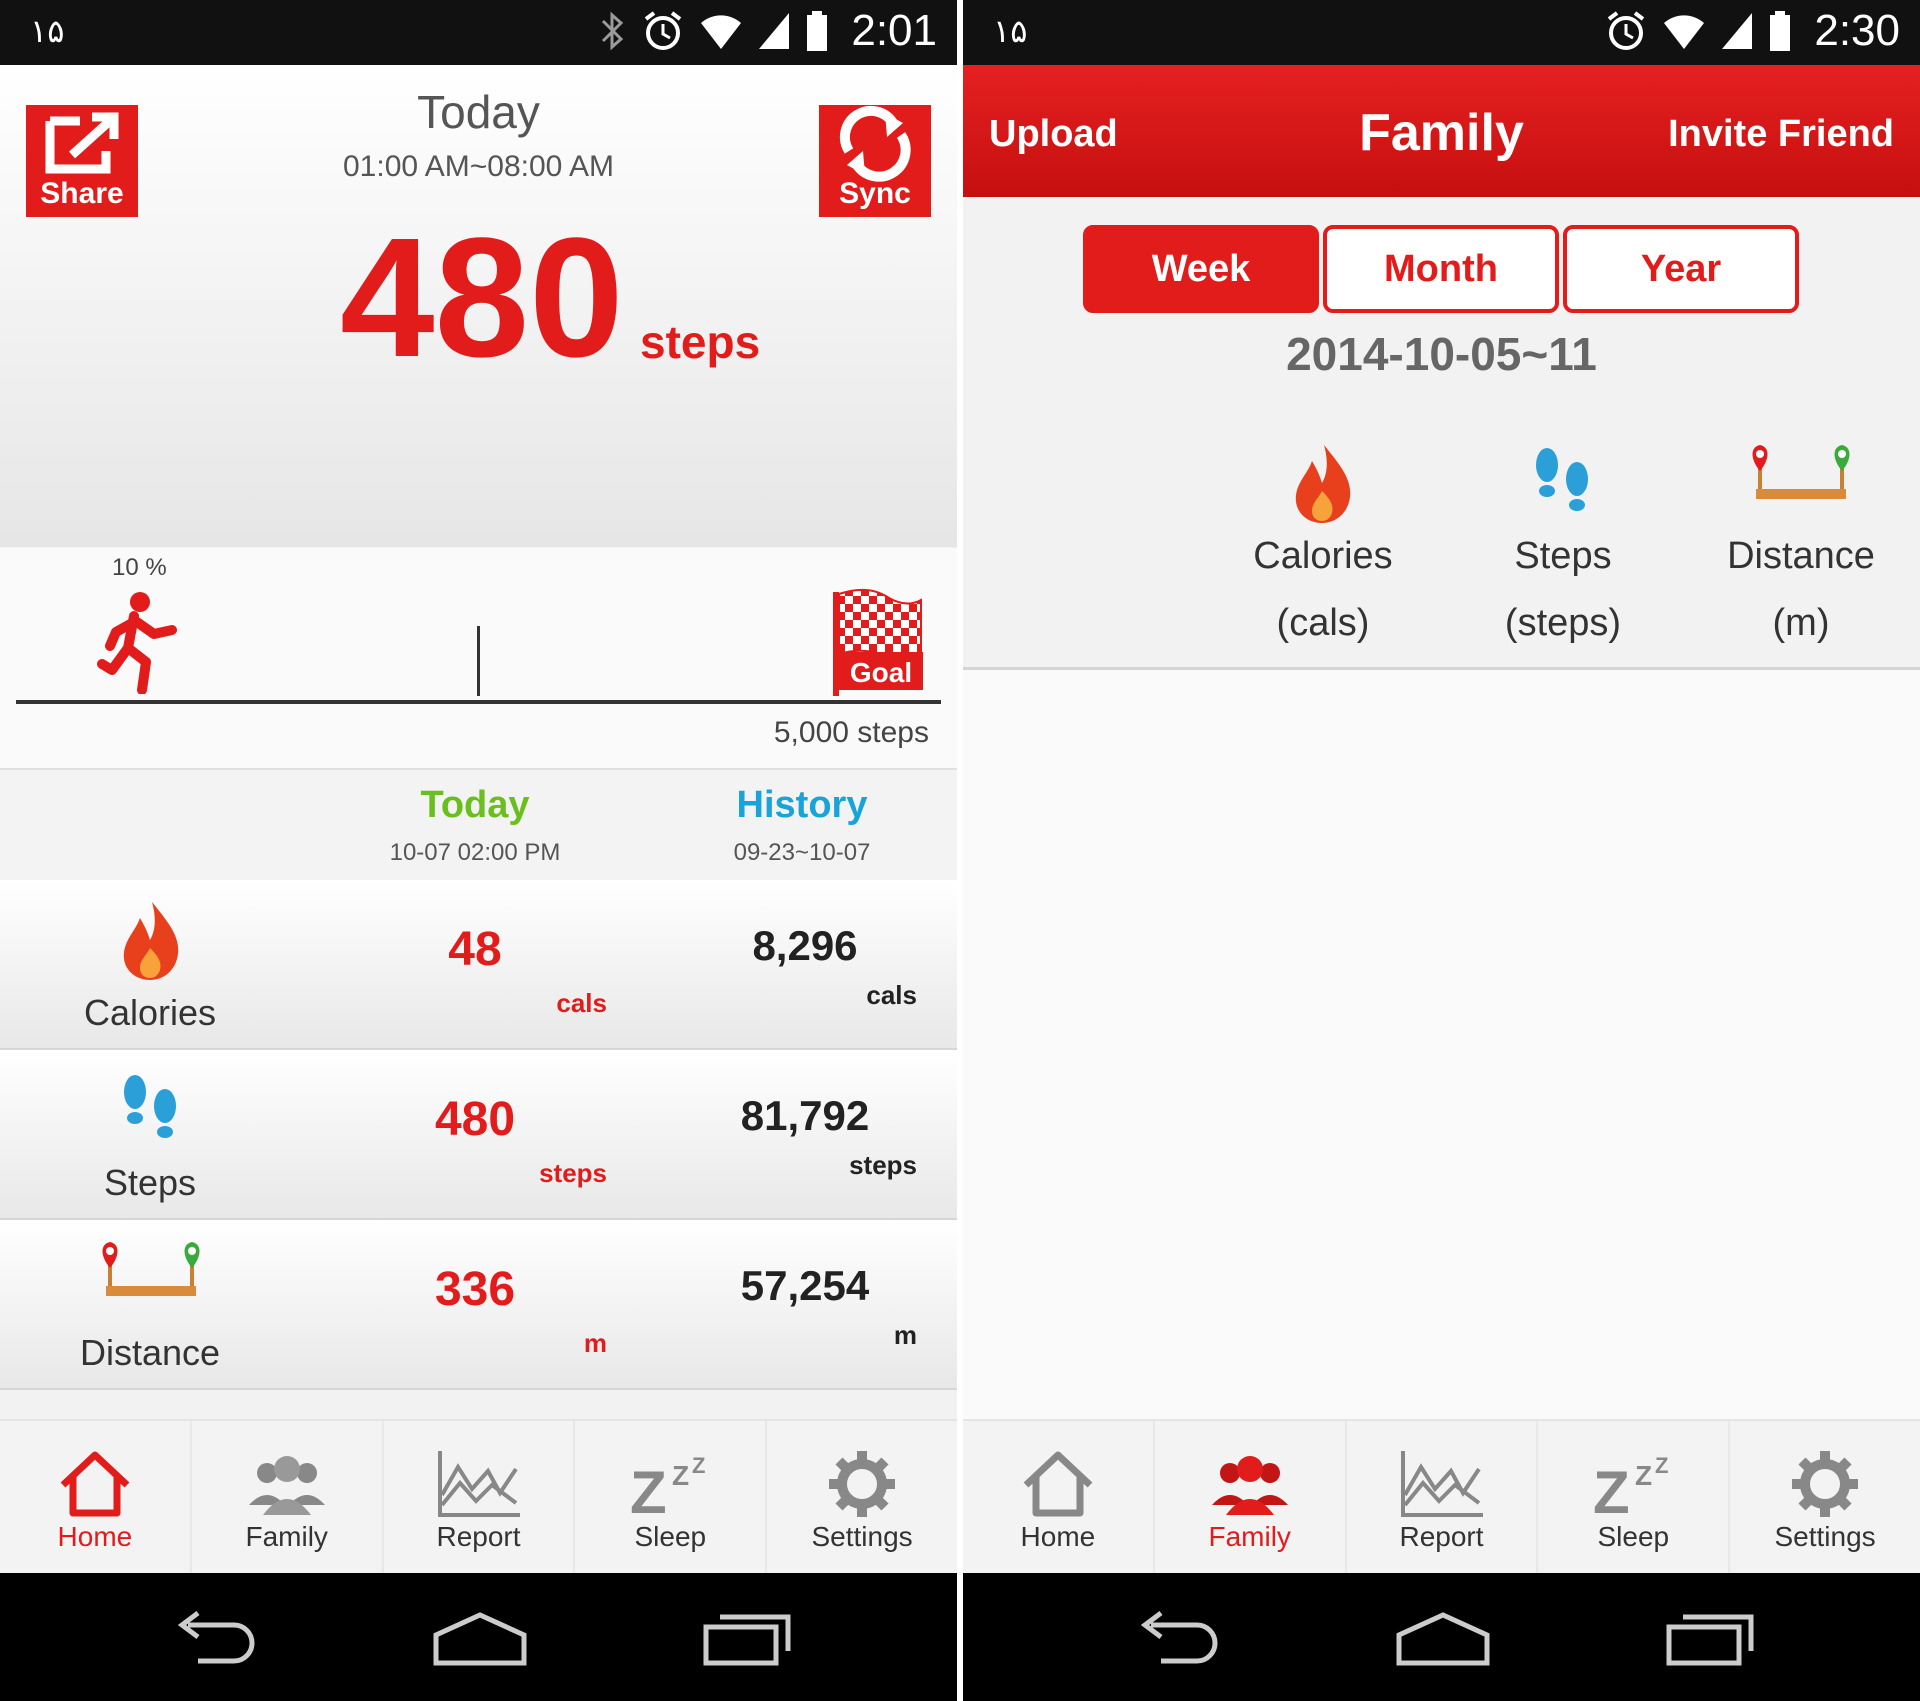 The image size is (1920, 1701). I want to click on metric-row-distance: Distance 336 m 57,254 m, so click(478, 1305).